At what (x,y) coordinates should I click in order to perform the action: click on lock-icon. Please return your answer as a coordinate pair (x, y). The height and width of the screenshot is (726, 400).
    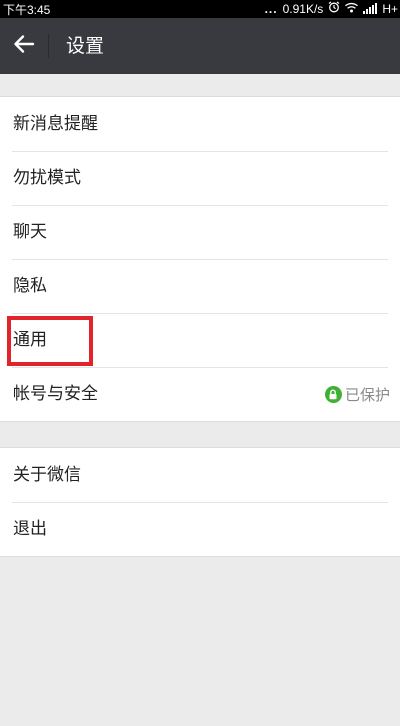
    Looking at the image, I should click on (333, 394).